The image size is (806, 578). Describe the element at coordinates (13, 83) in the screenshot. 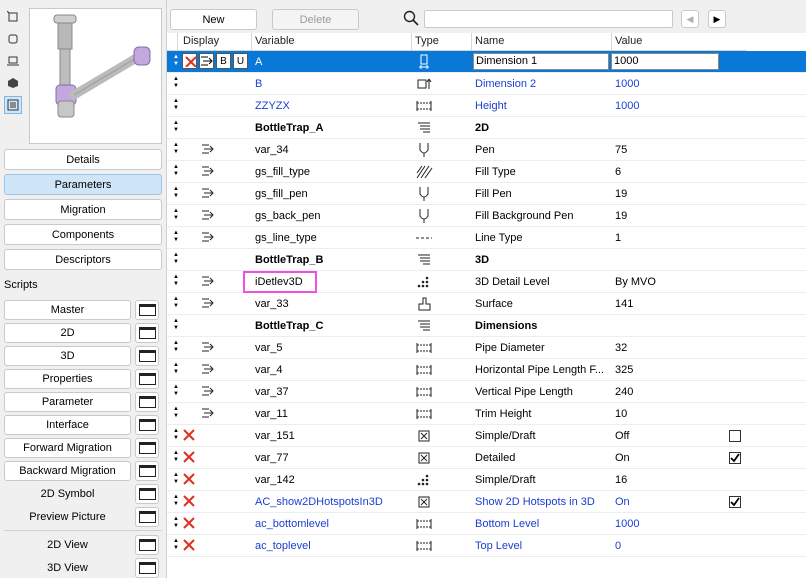

I see `cube-3d-icon` at that location.